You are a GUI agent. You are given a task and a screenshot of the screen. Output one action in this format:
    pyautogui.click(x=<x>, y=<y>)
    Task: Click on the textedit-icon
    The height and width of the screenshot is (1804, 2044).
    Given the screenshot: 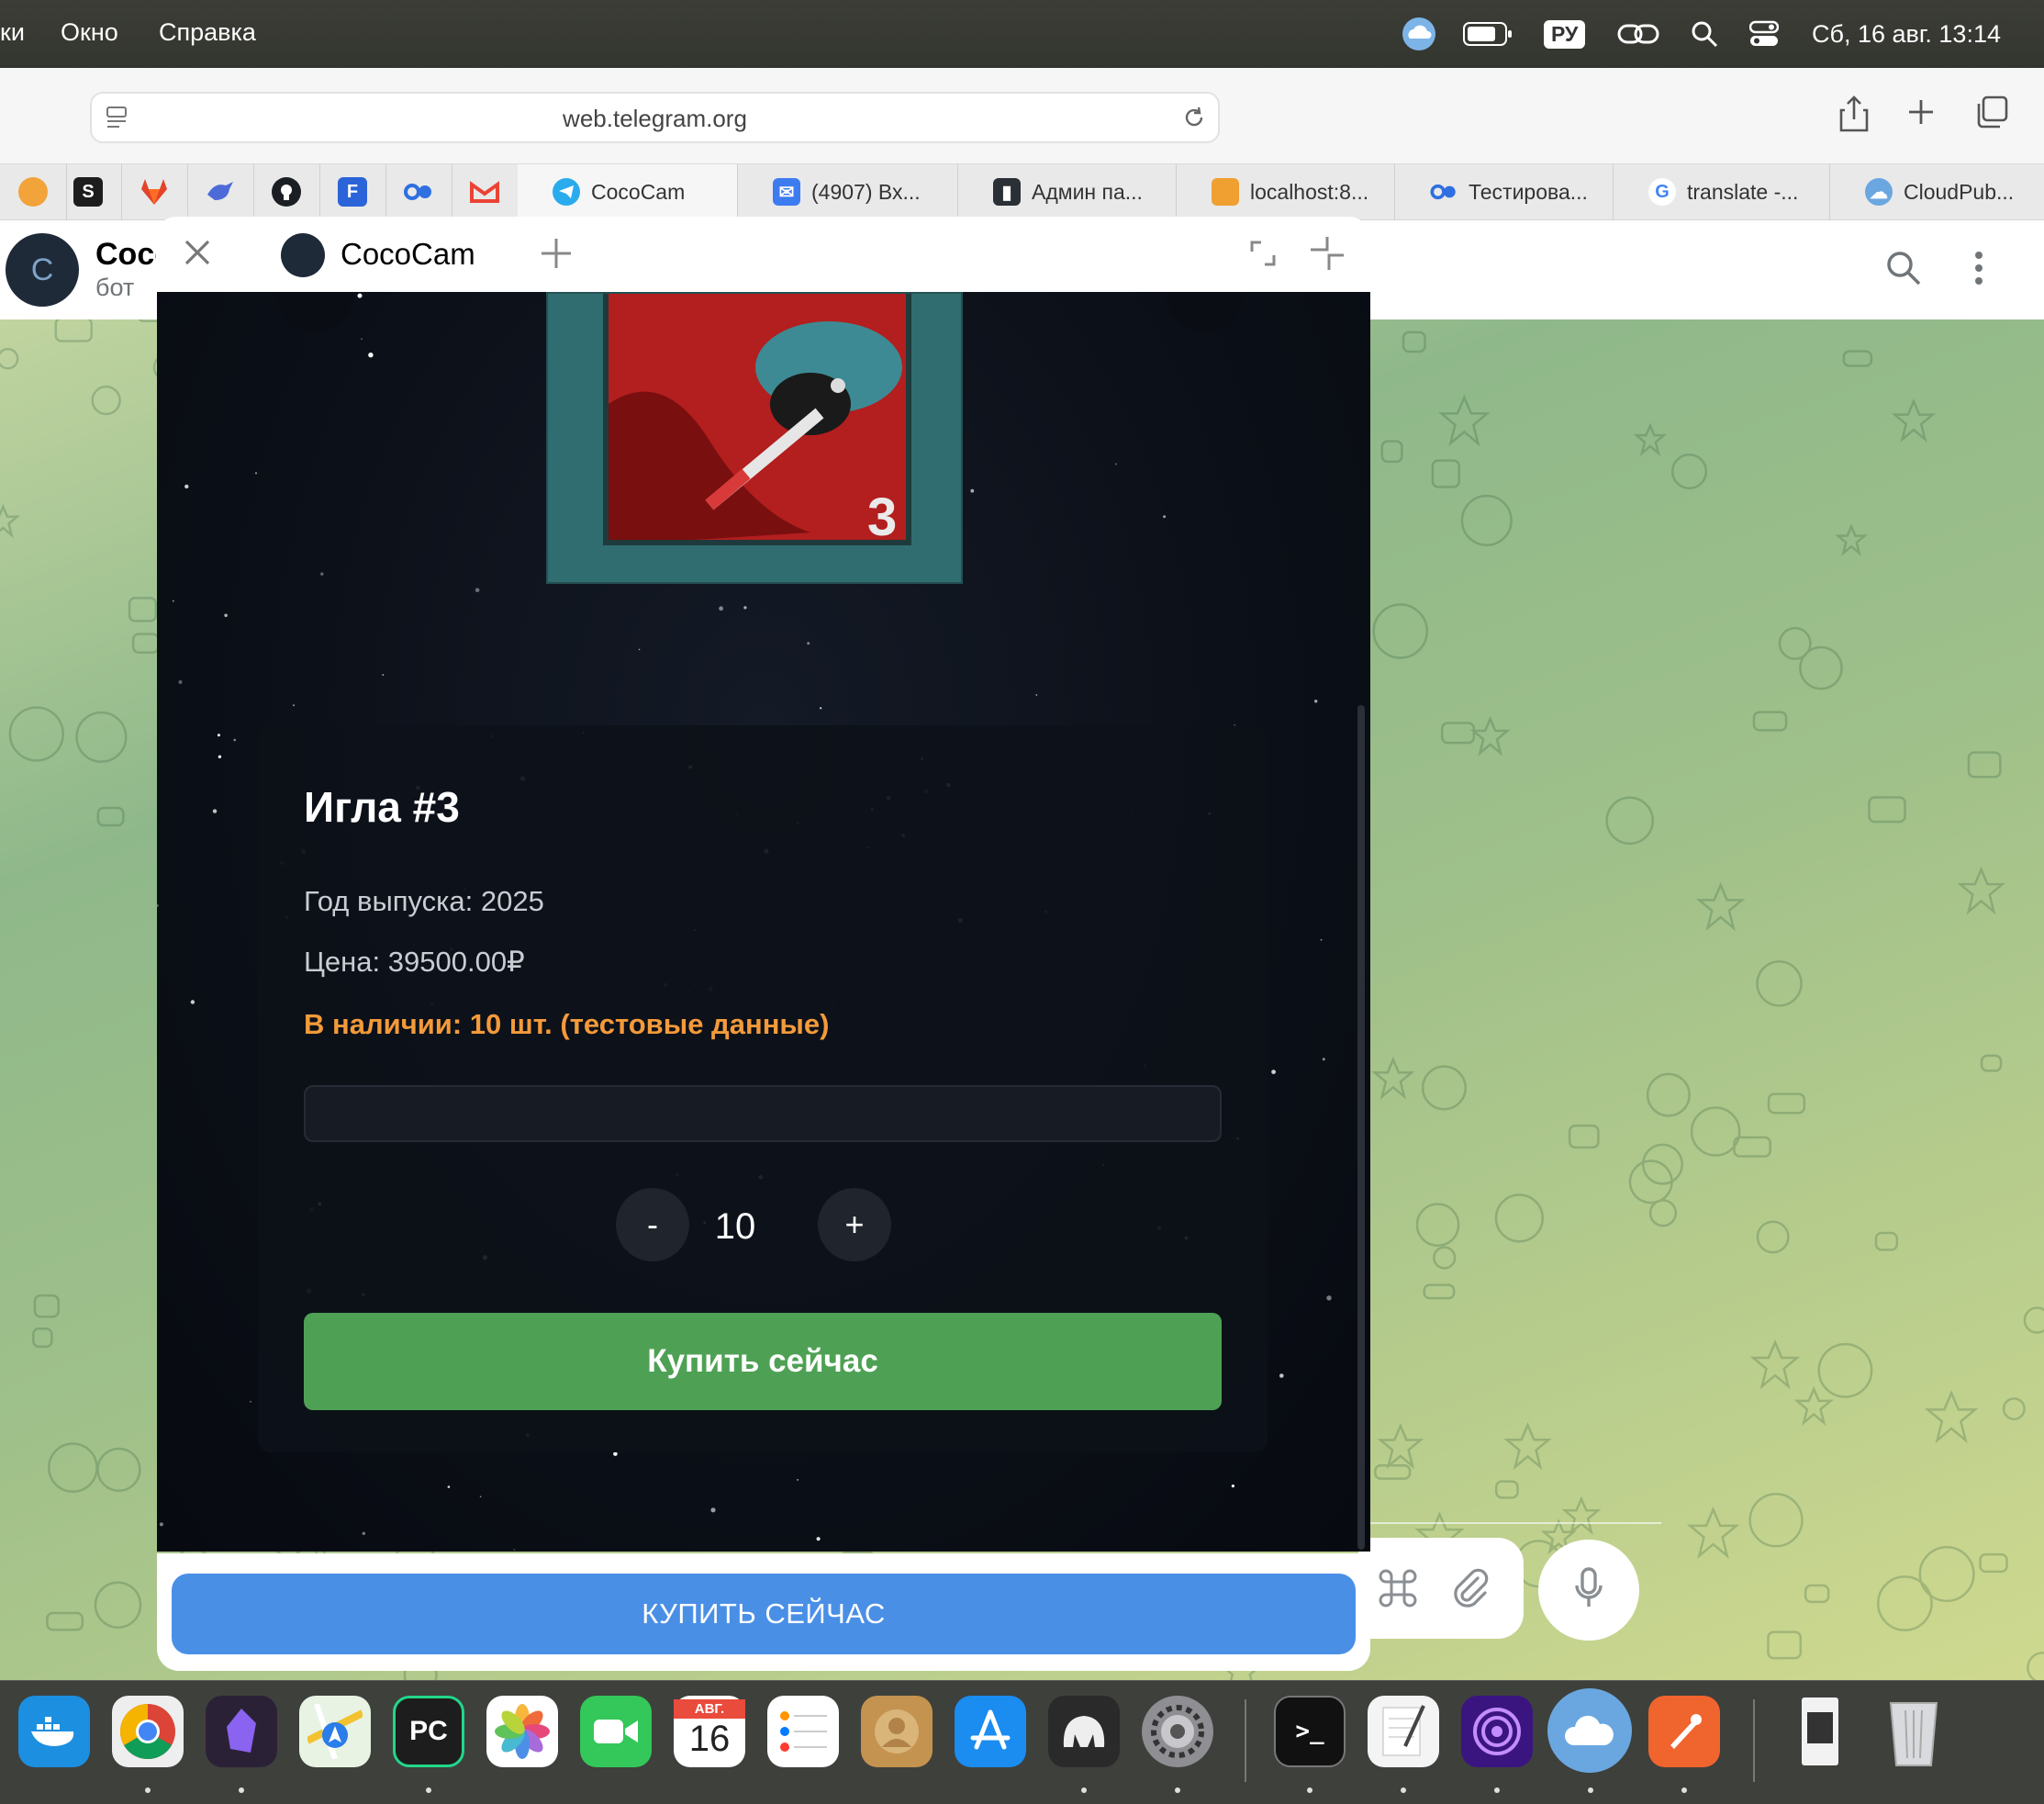 What is the action you would take?
    pyautogui.click(x=1403, y=1731)
    